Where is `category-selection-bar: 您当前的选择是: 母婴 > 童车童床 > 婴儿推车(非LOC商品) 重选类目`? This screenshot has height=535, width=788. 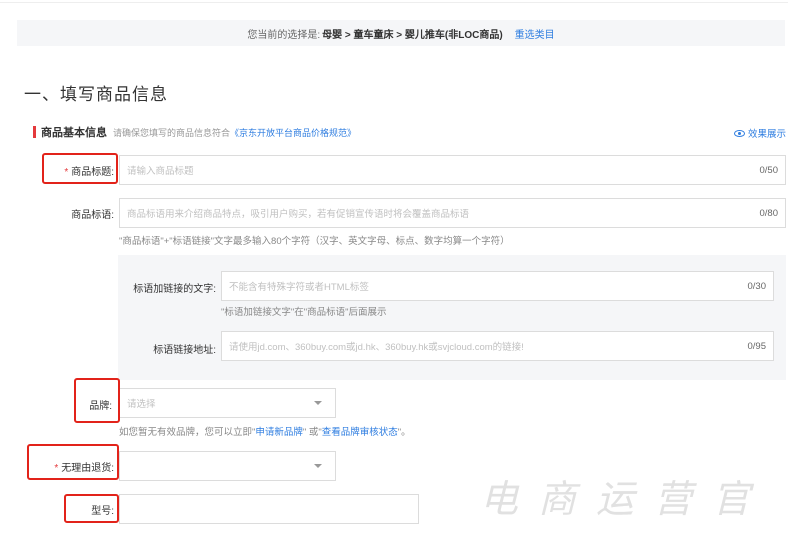
category-selection-bar: 您当前的选择是: 母婴 > 童车童床 > 婴儿推车(非LOC商品) 重选类目 is located at coordinates (401, 33).